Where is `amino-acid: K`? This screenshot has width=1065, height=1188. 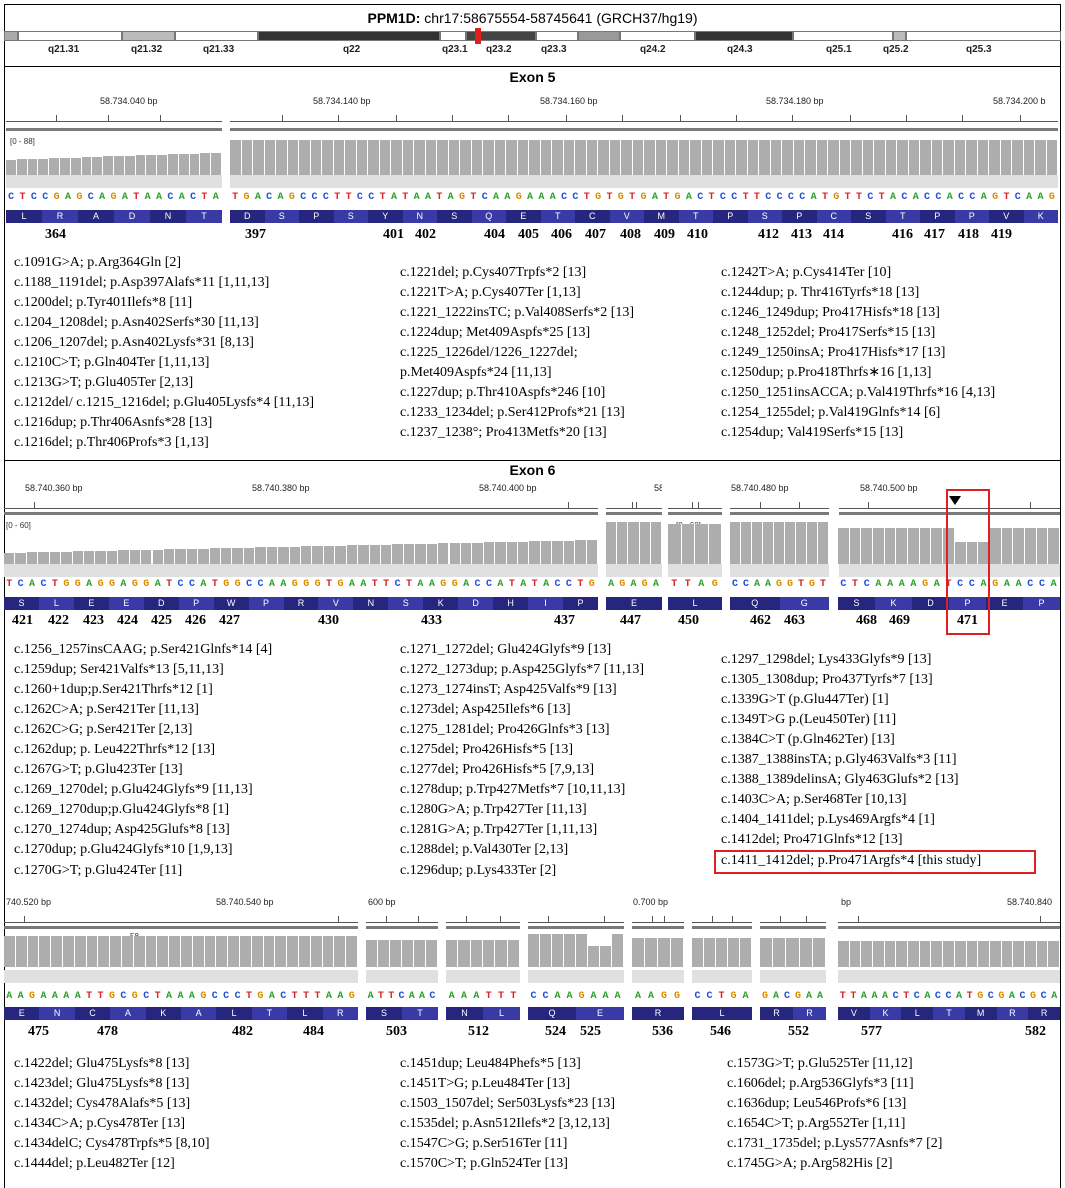 amino-acid: K is located at coordinates (1040, 216).